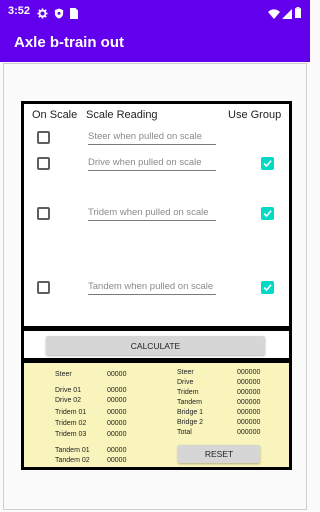 This screenshot has height=512, width=320. I want to click on use-group-checkbox-tandem, so click(267, 287).